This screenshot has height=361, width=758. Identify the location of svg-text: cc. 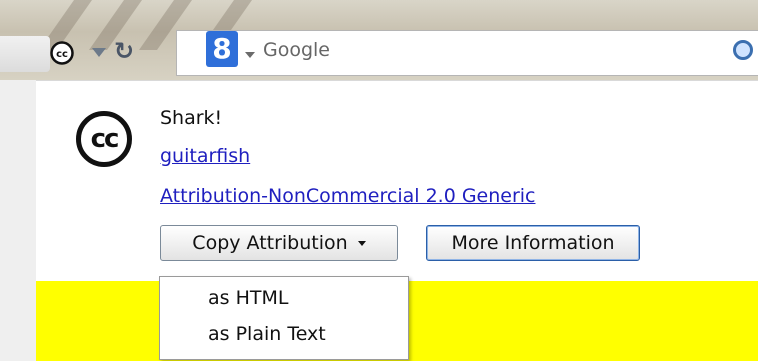
(62, 54).